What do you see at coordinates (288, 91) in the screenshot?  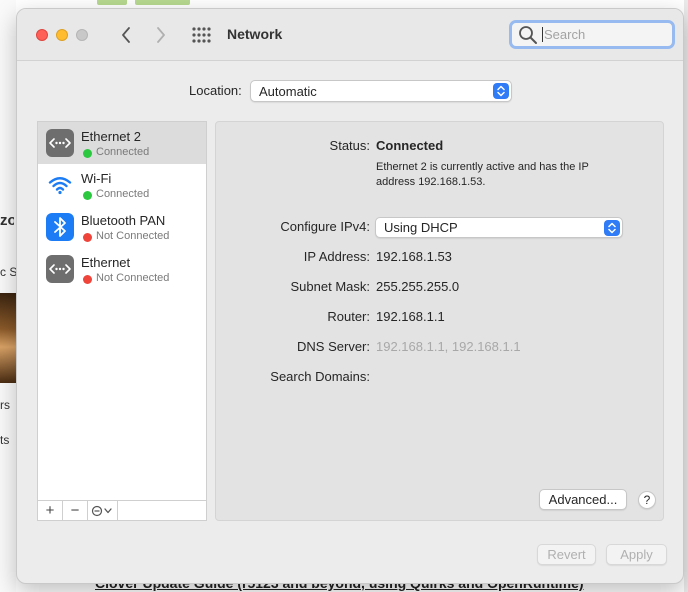 I see `location-value: Automatic` at bounding box center [288, 91].